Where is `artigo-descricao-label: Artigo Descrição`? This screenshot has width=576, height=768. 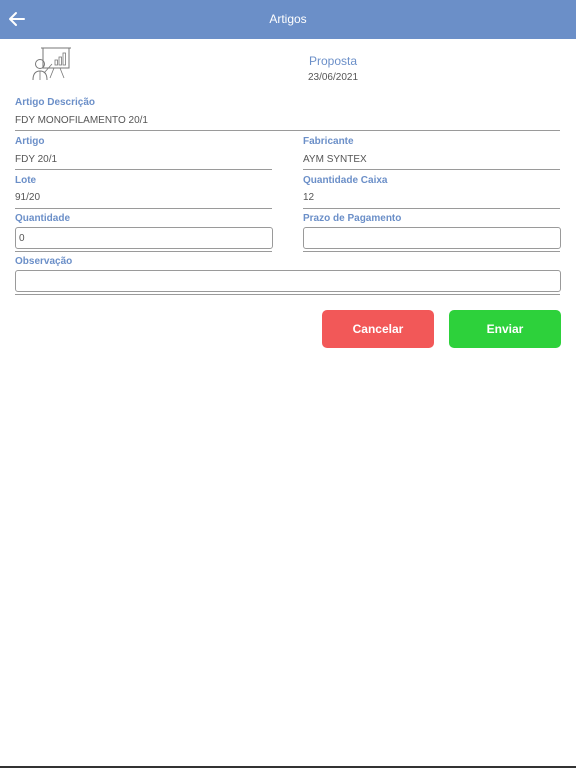
artigo-descricao-label: Artigo Descrição is located at coordinates (55, 102).